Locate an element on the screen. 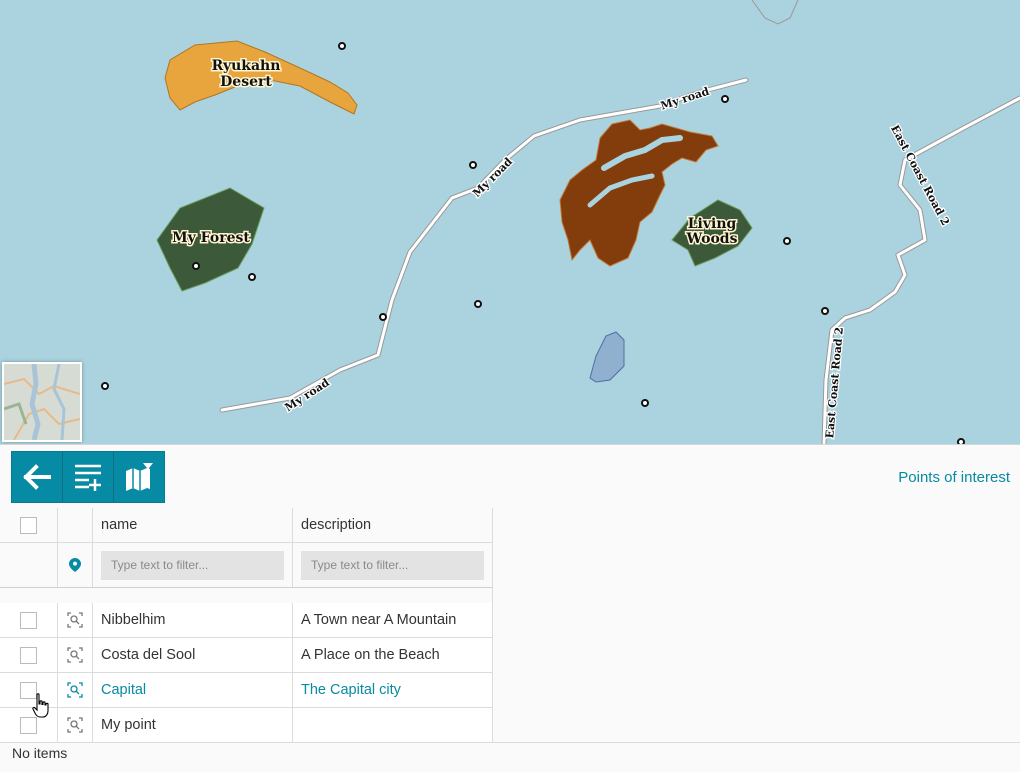  minimap-icon is located at coordinates (42, 402).